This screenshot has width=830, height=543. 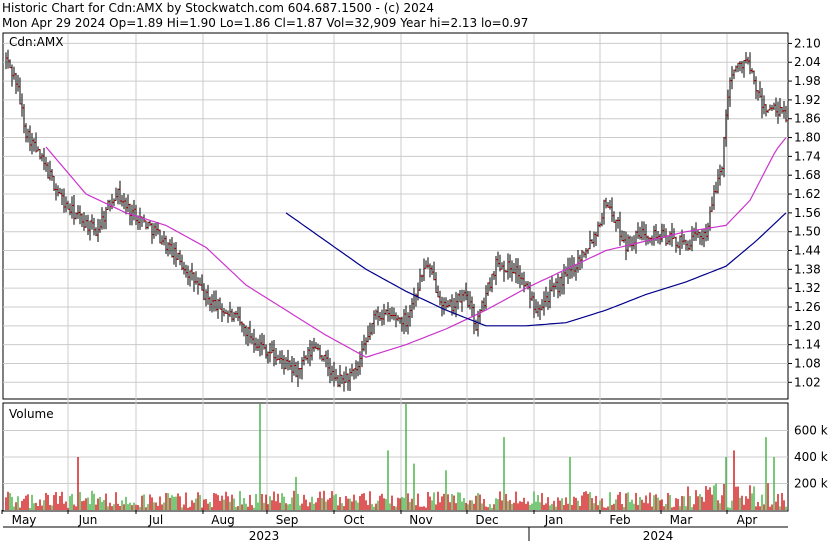 I want to click on price-tick-label: 1.08, so click(x=807, y=363).